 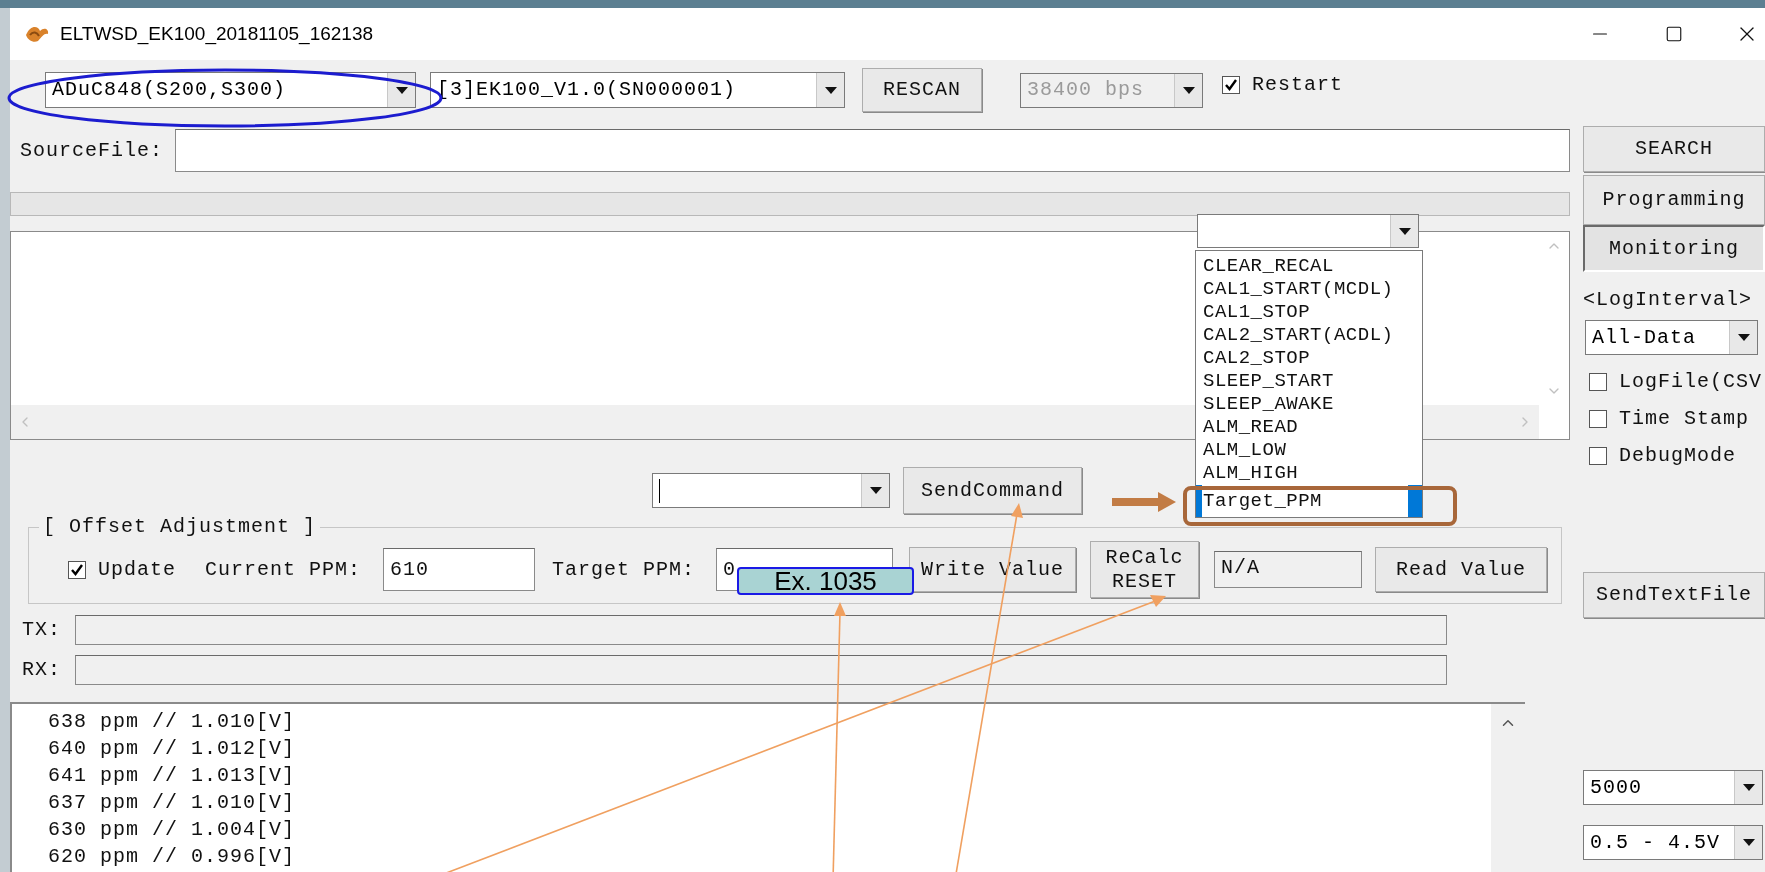 I want to click on window-title: ELTWSD_EK100_20181105_162138, so click(x=217, y=34).